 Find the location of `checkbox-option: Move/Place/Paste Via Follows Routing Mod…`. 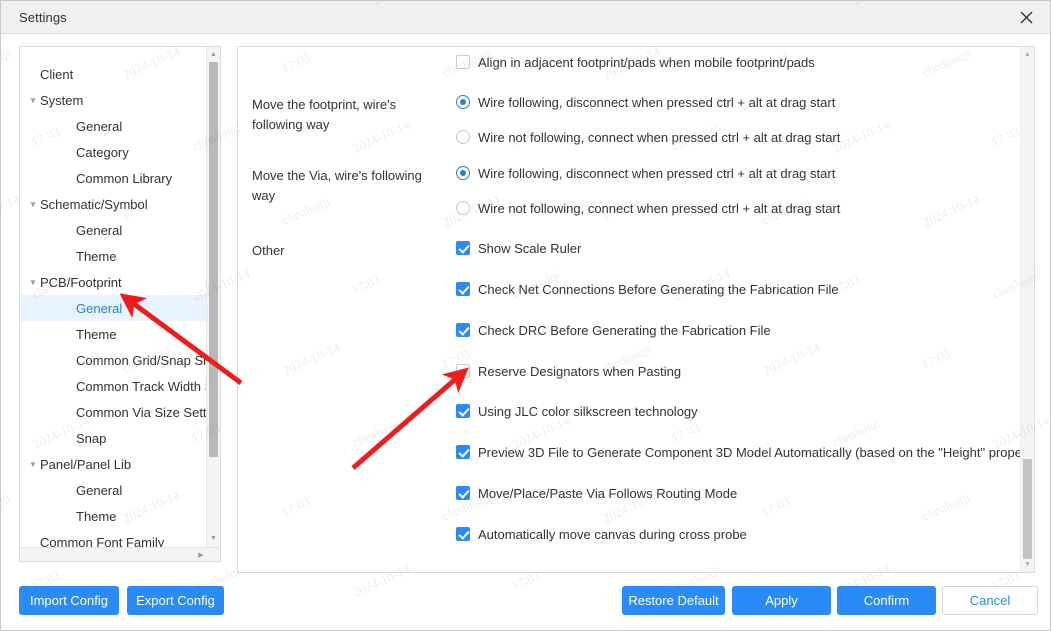

checkbox-option: Move/Place/Paste Via Follows Routing Mod… is located at coordinates (596, 494).